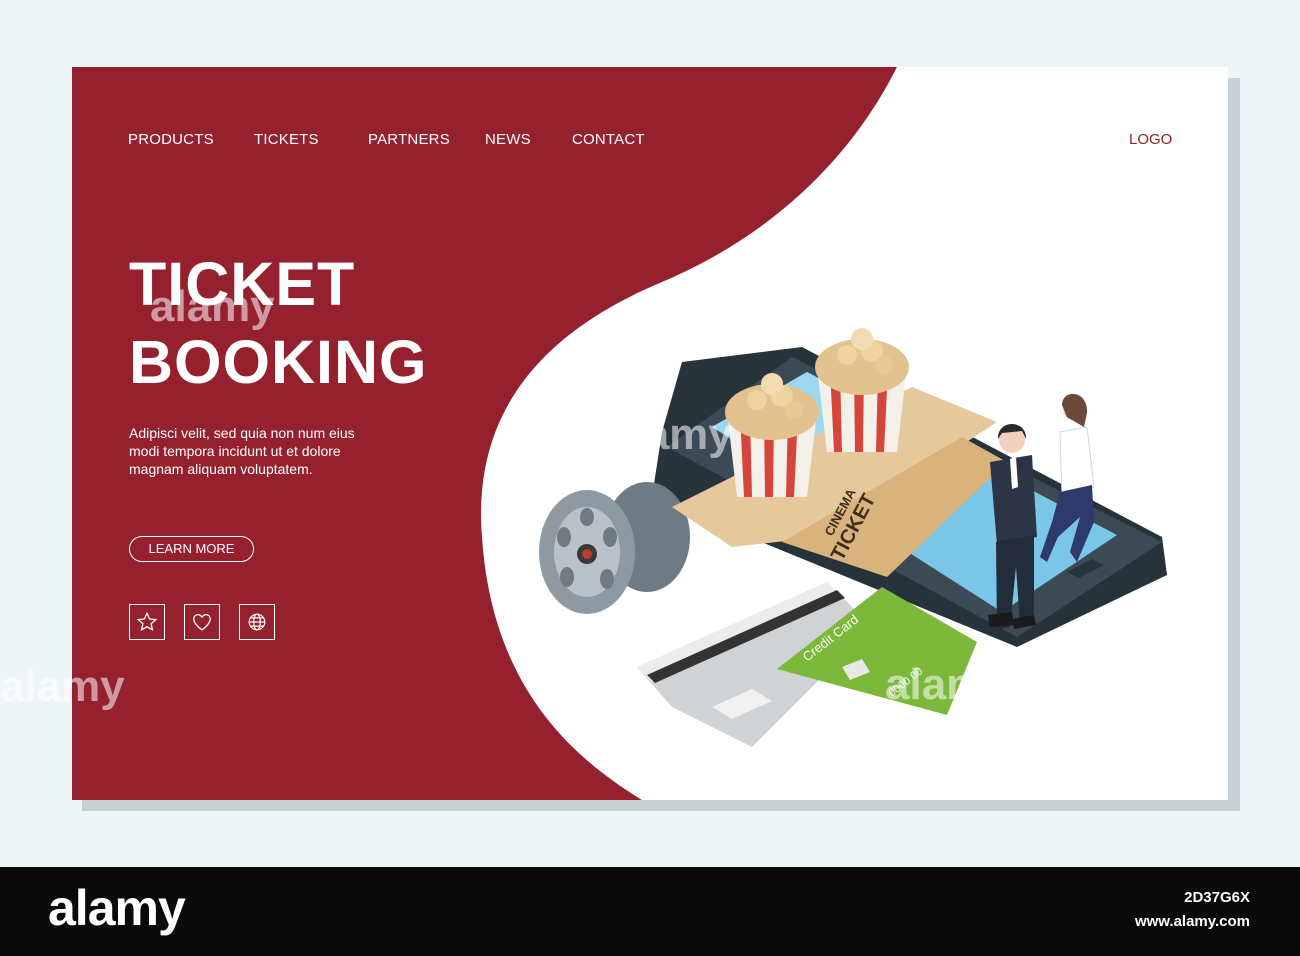 The height and width of the screenshot is (956, 1300). Describe the element at coordinates (1192, 921) in the screenshot. I see `stock-site: www.alamy.com` at that location.